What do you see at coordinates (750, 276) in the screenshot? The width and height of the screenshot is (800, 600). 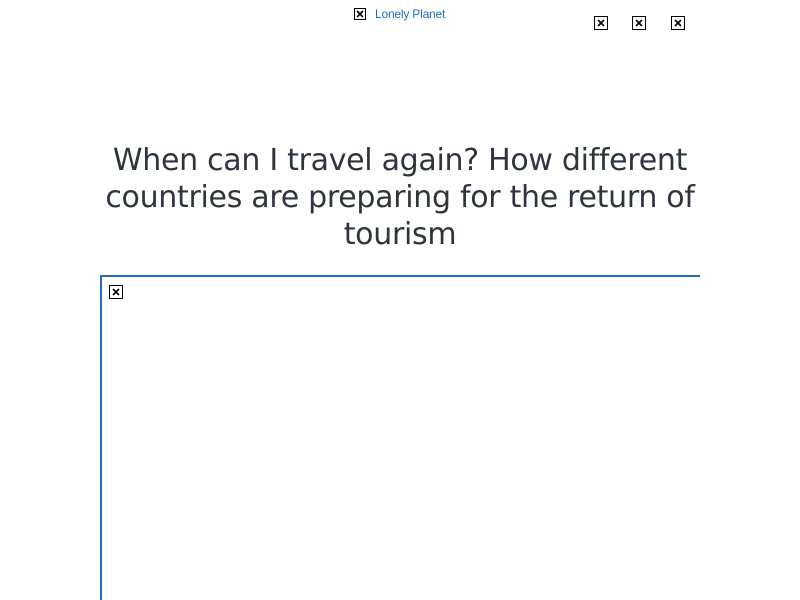 I see `hero-frame-mask` at bounding box center [750, 276].